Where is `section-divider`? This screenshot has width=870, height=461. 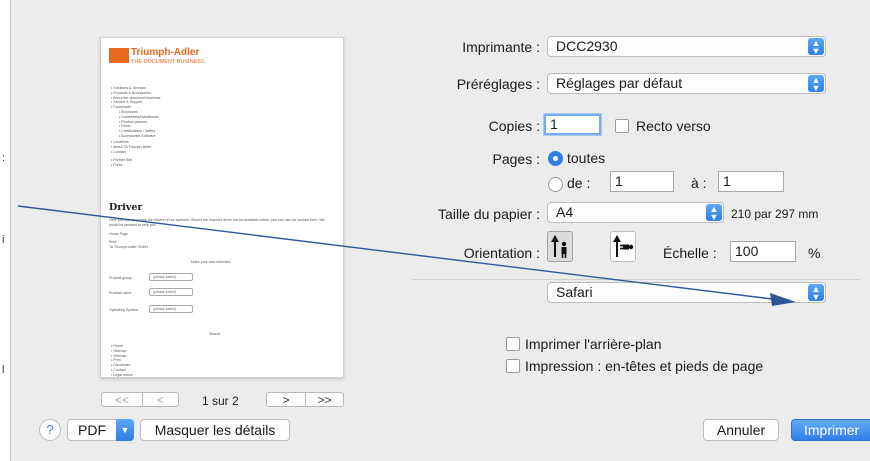 section-divider is located at coordinates (636, 279).